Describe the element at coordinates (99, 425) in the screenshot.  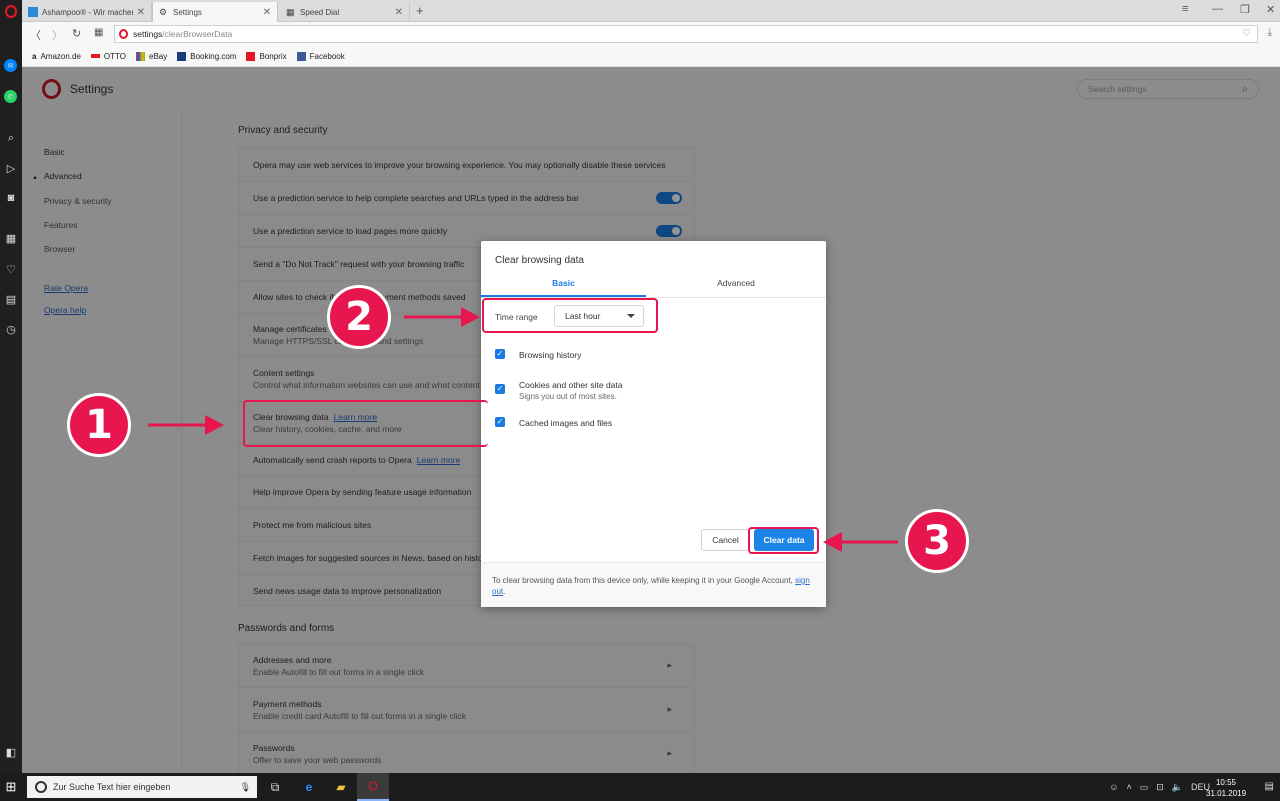
I see `annotation-badge-1: 1` at that location.